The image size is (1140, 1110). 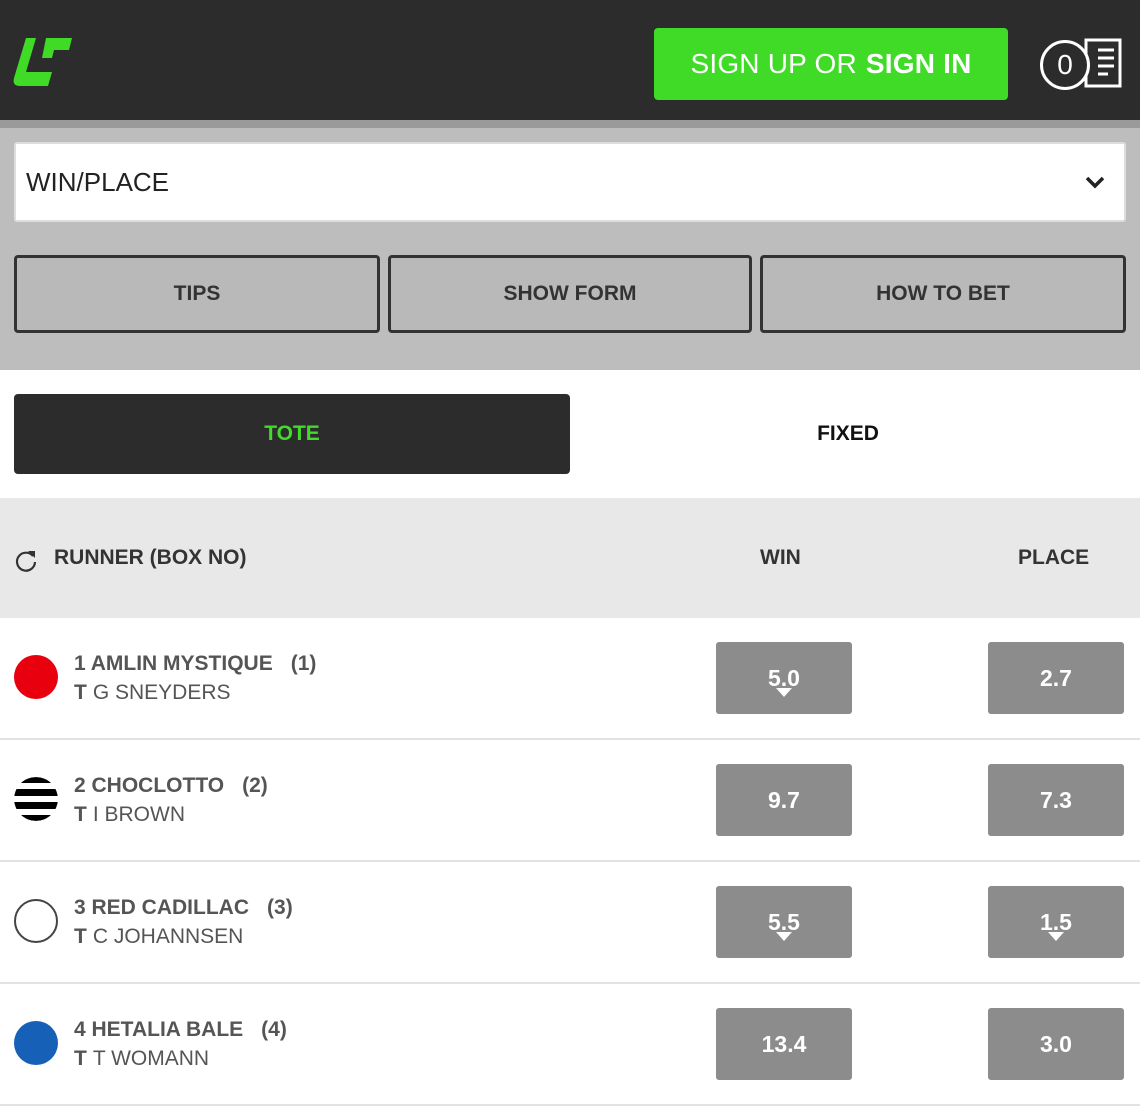 What do you see at coordinates (43, 61) in the screenshot?
I see `ub-logo-icon` at bounding box center [43, 61].